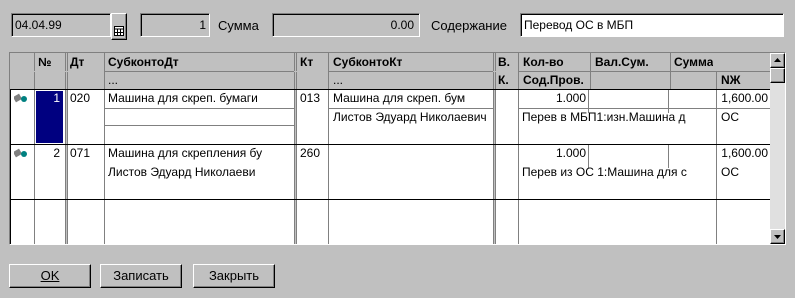 The image size is (795, 298). What do you see at coordinates (119, 31) in the screenshot?
I see `calendar-icon` at bounding box center [119, 31].